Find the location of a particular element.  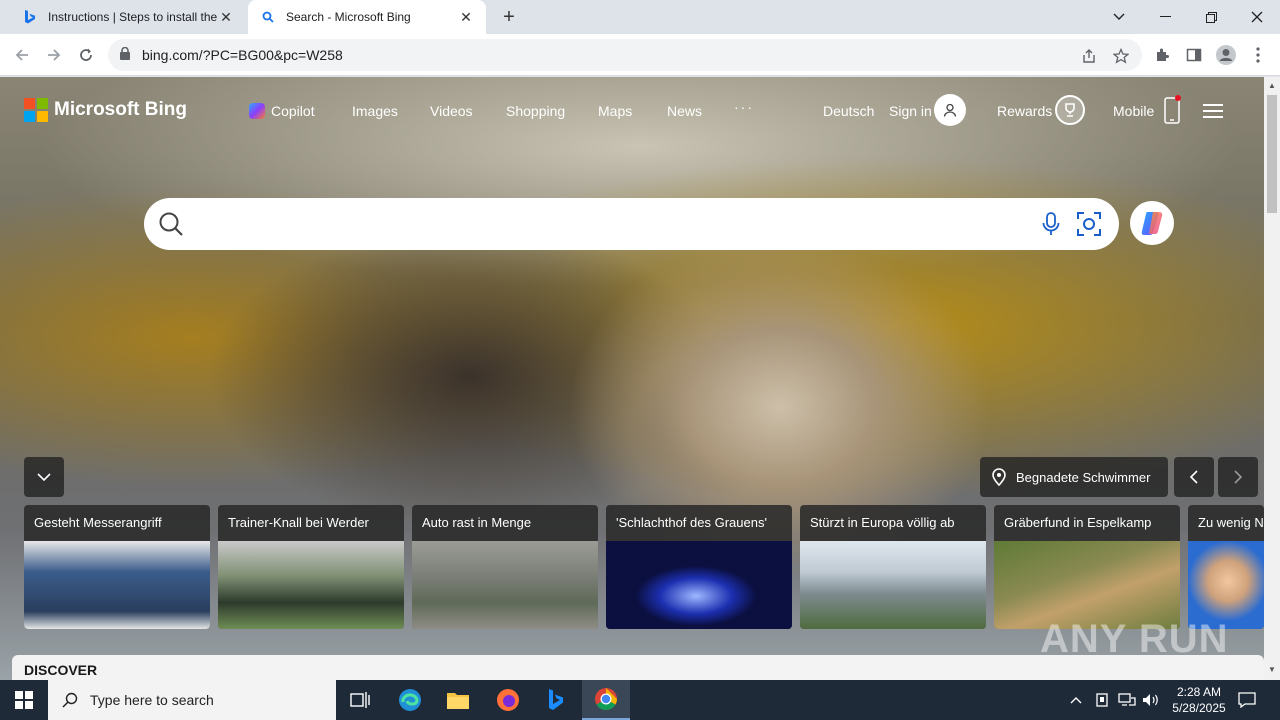

microsoft-logo-icon is located at coordinates (36, 110).